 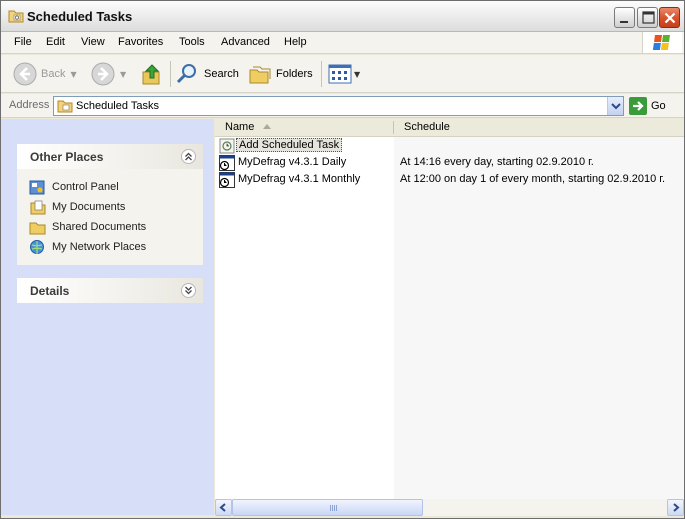 What do you see at coordinates (186, 74) in the screenshot?
I see `search-icon` at bounding box center [186, 74].